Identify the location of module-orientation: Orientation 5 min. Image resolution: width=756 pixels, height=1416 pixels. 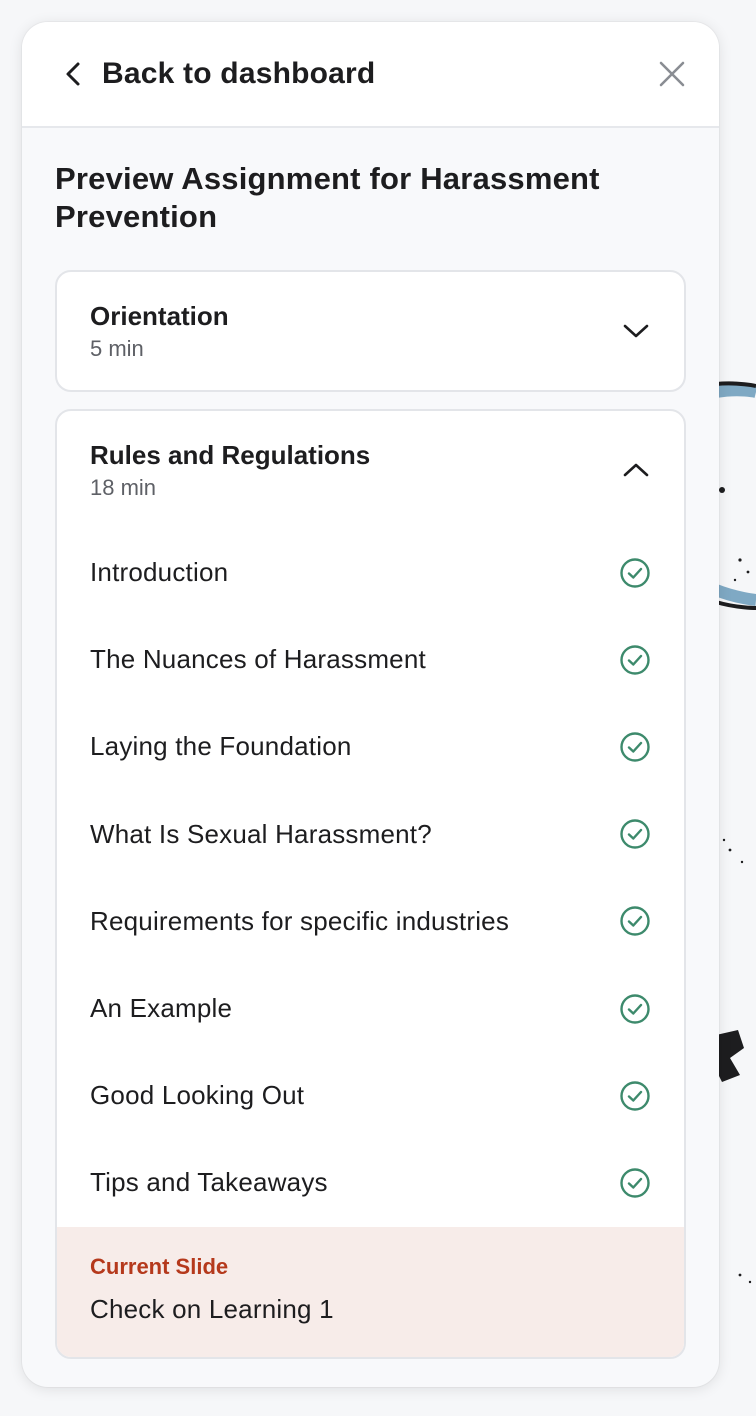
(370, 331).